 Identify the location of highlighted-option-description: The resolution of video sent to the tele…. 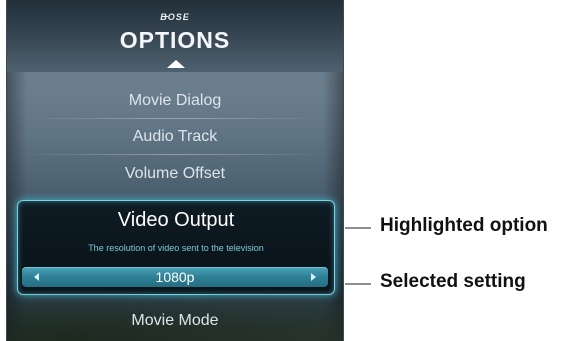
(176, 248).